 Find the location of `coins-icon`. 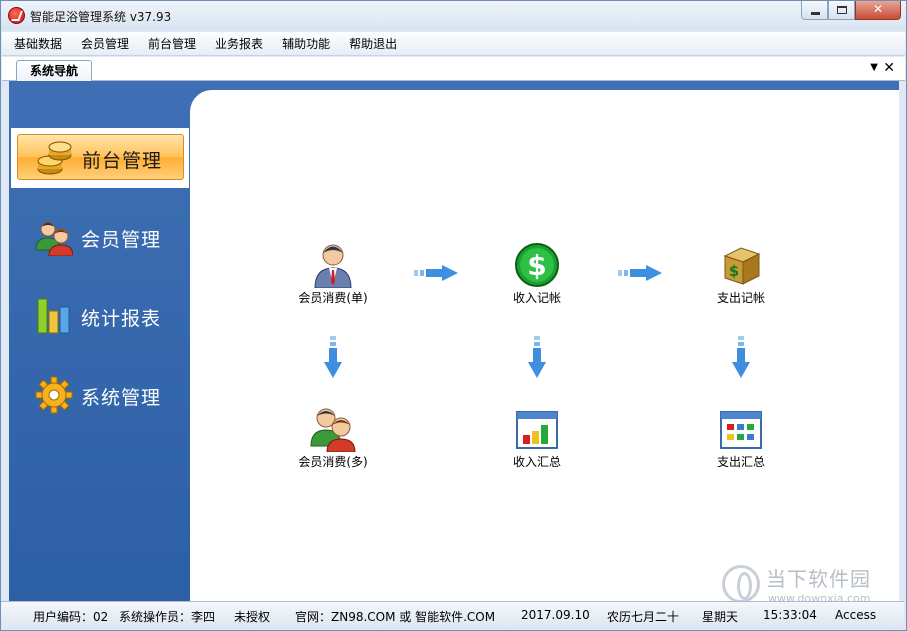

coins-icon is located at coordinates (54, 158).